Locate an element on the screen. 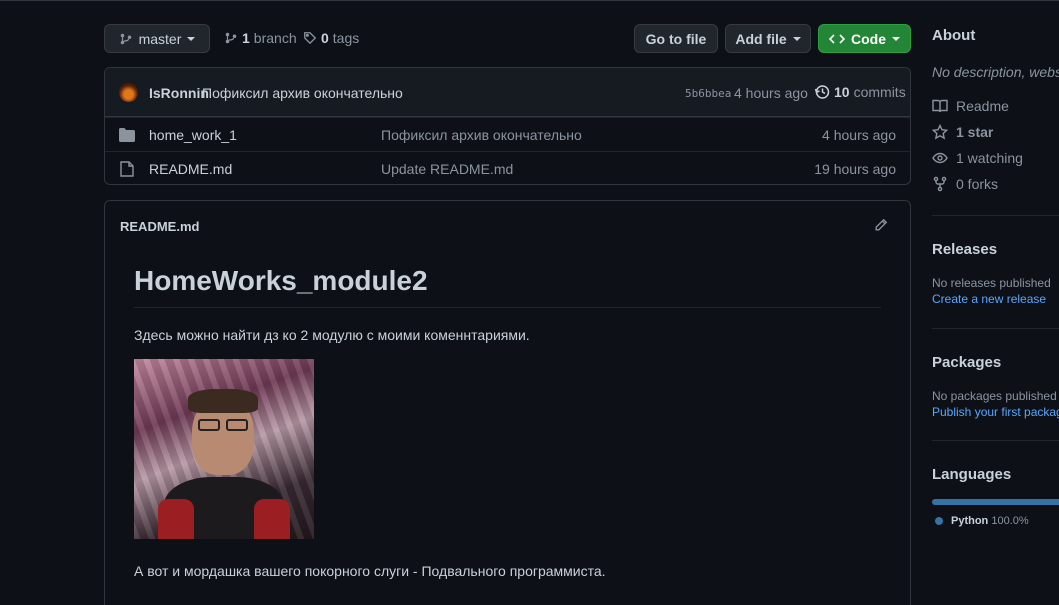 This screenshot has height=605, width=1059. branches-link: 1 branch is located at coordinates (260, 38).